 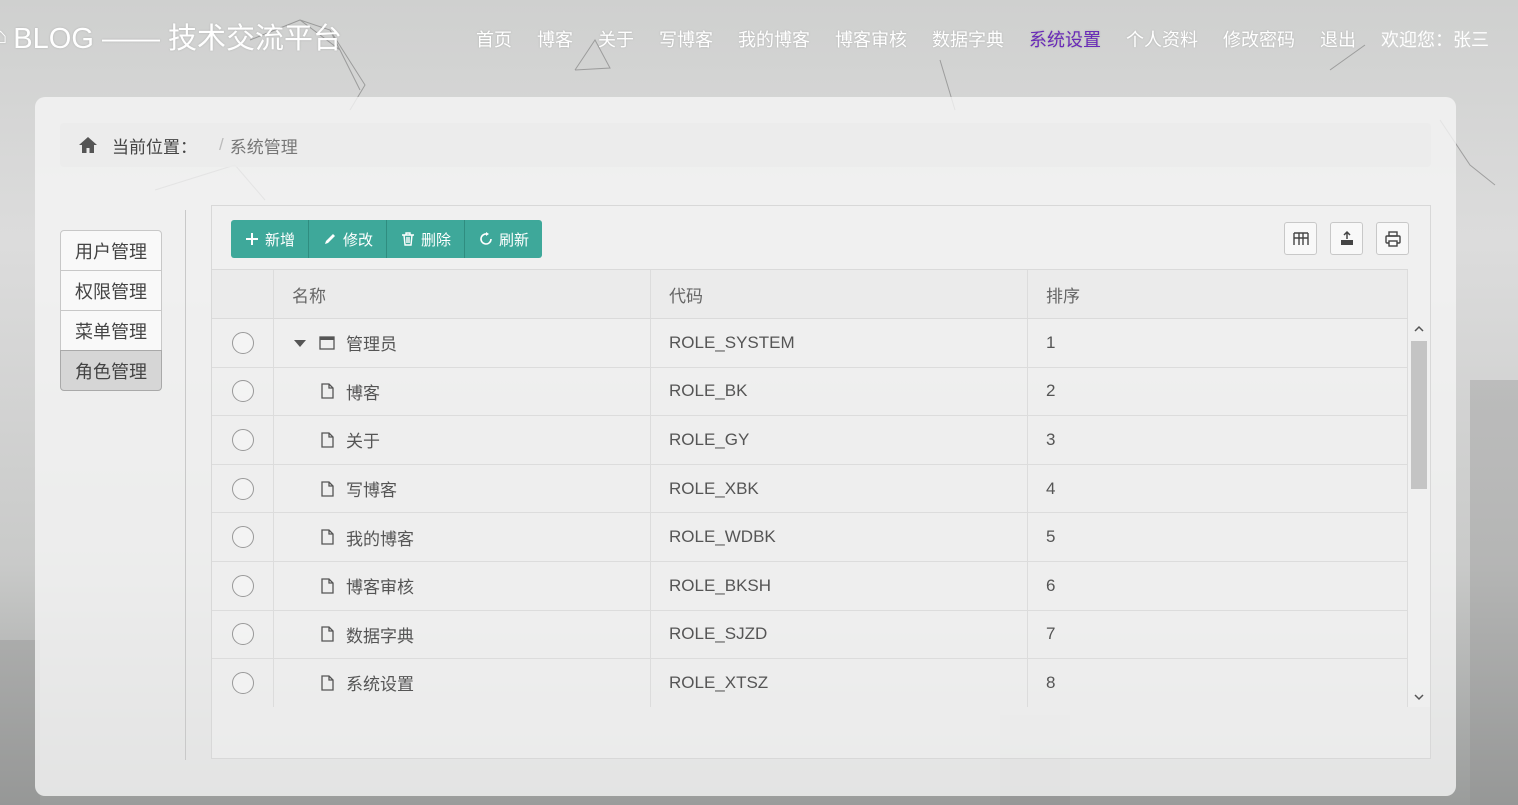 I want to click on divider, so click(x=185, y=485).